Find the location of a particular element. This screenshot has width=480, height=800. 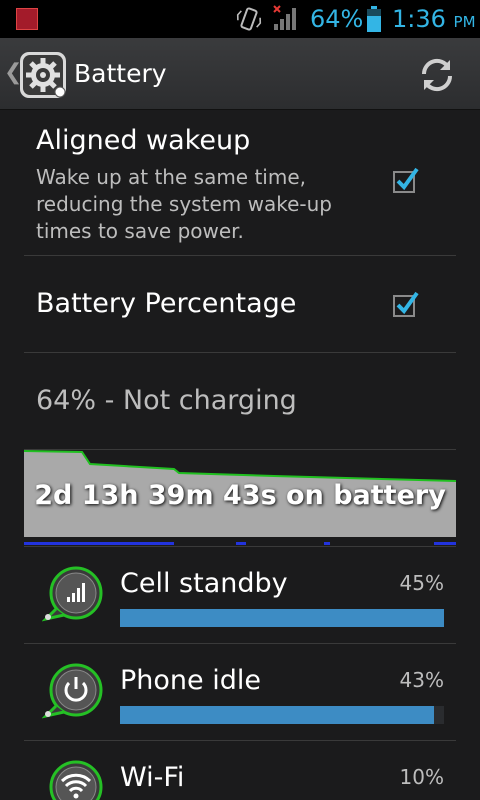

usage-percent: 43% is located at coordinates (421, 680).